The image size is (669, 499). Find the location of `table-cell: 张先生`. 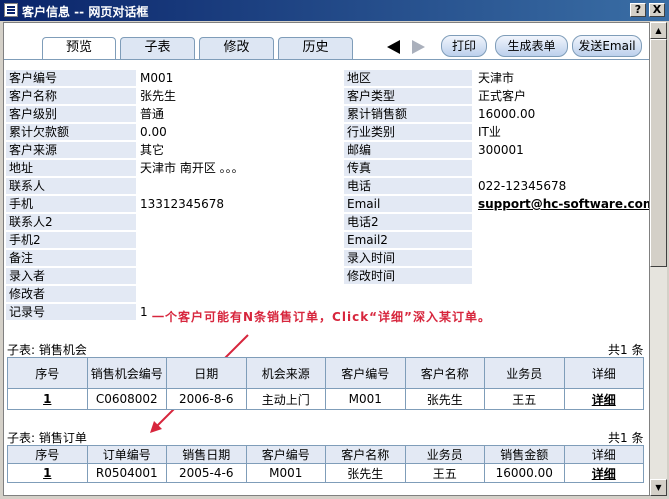

table-cell: 张先生 is located at coordinates (365, 473).